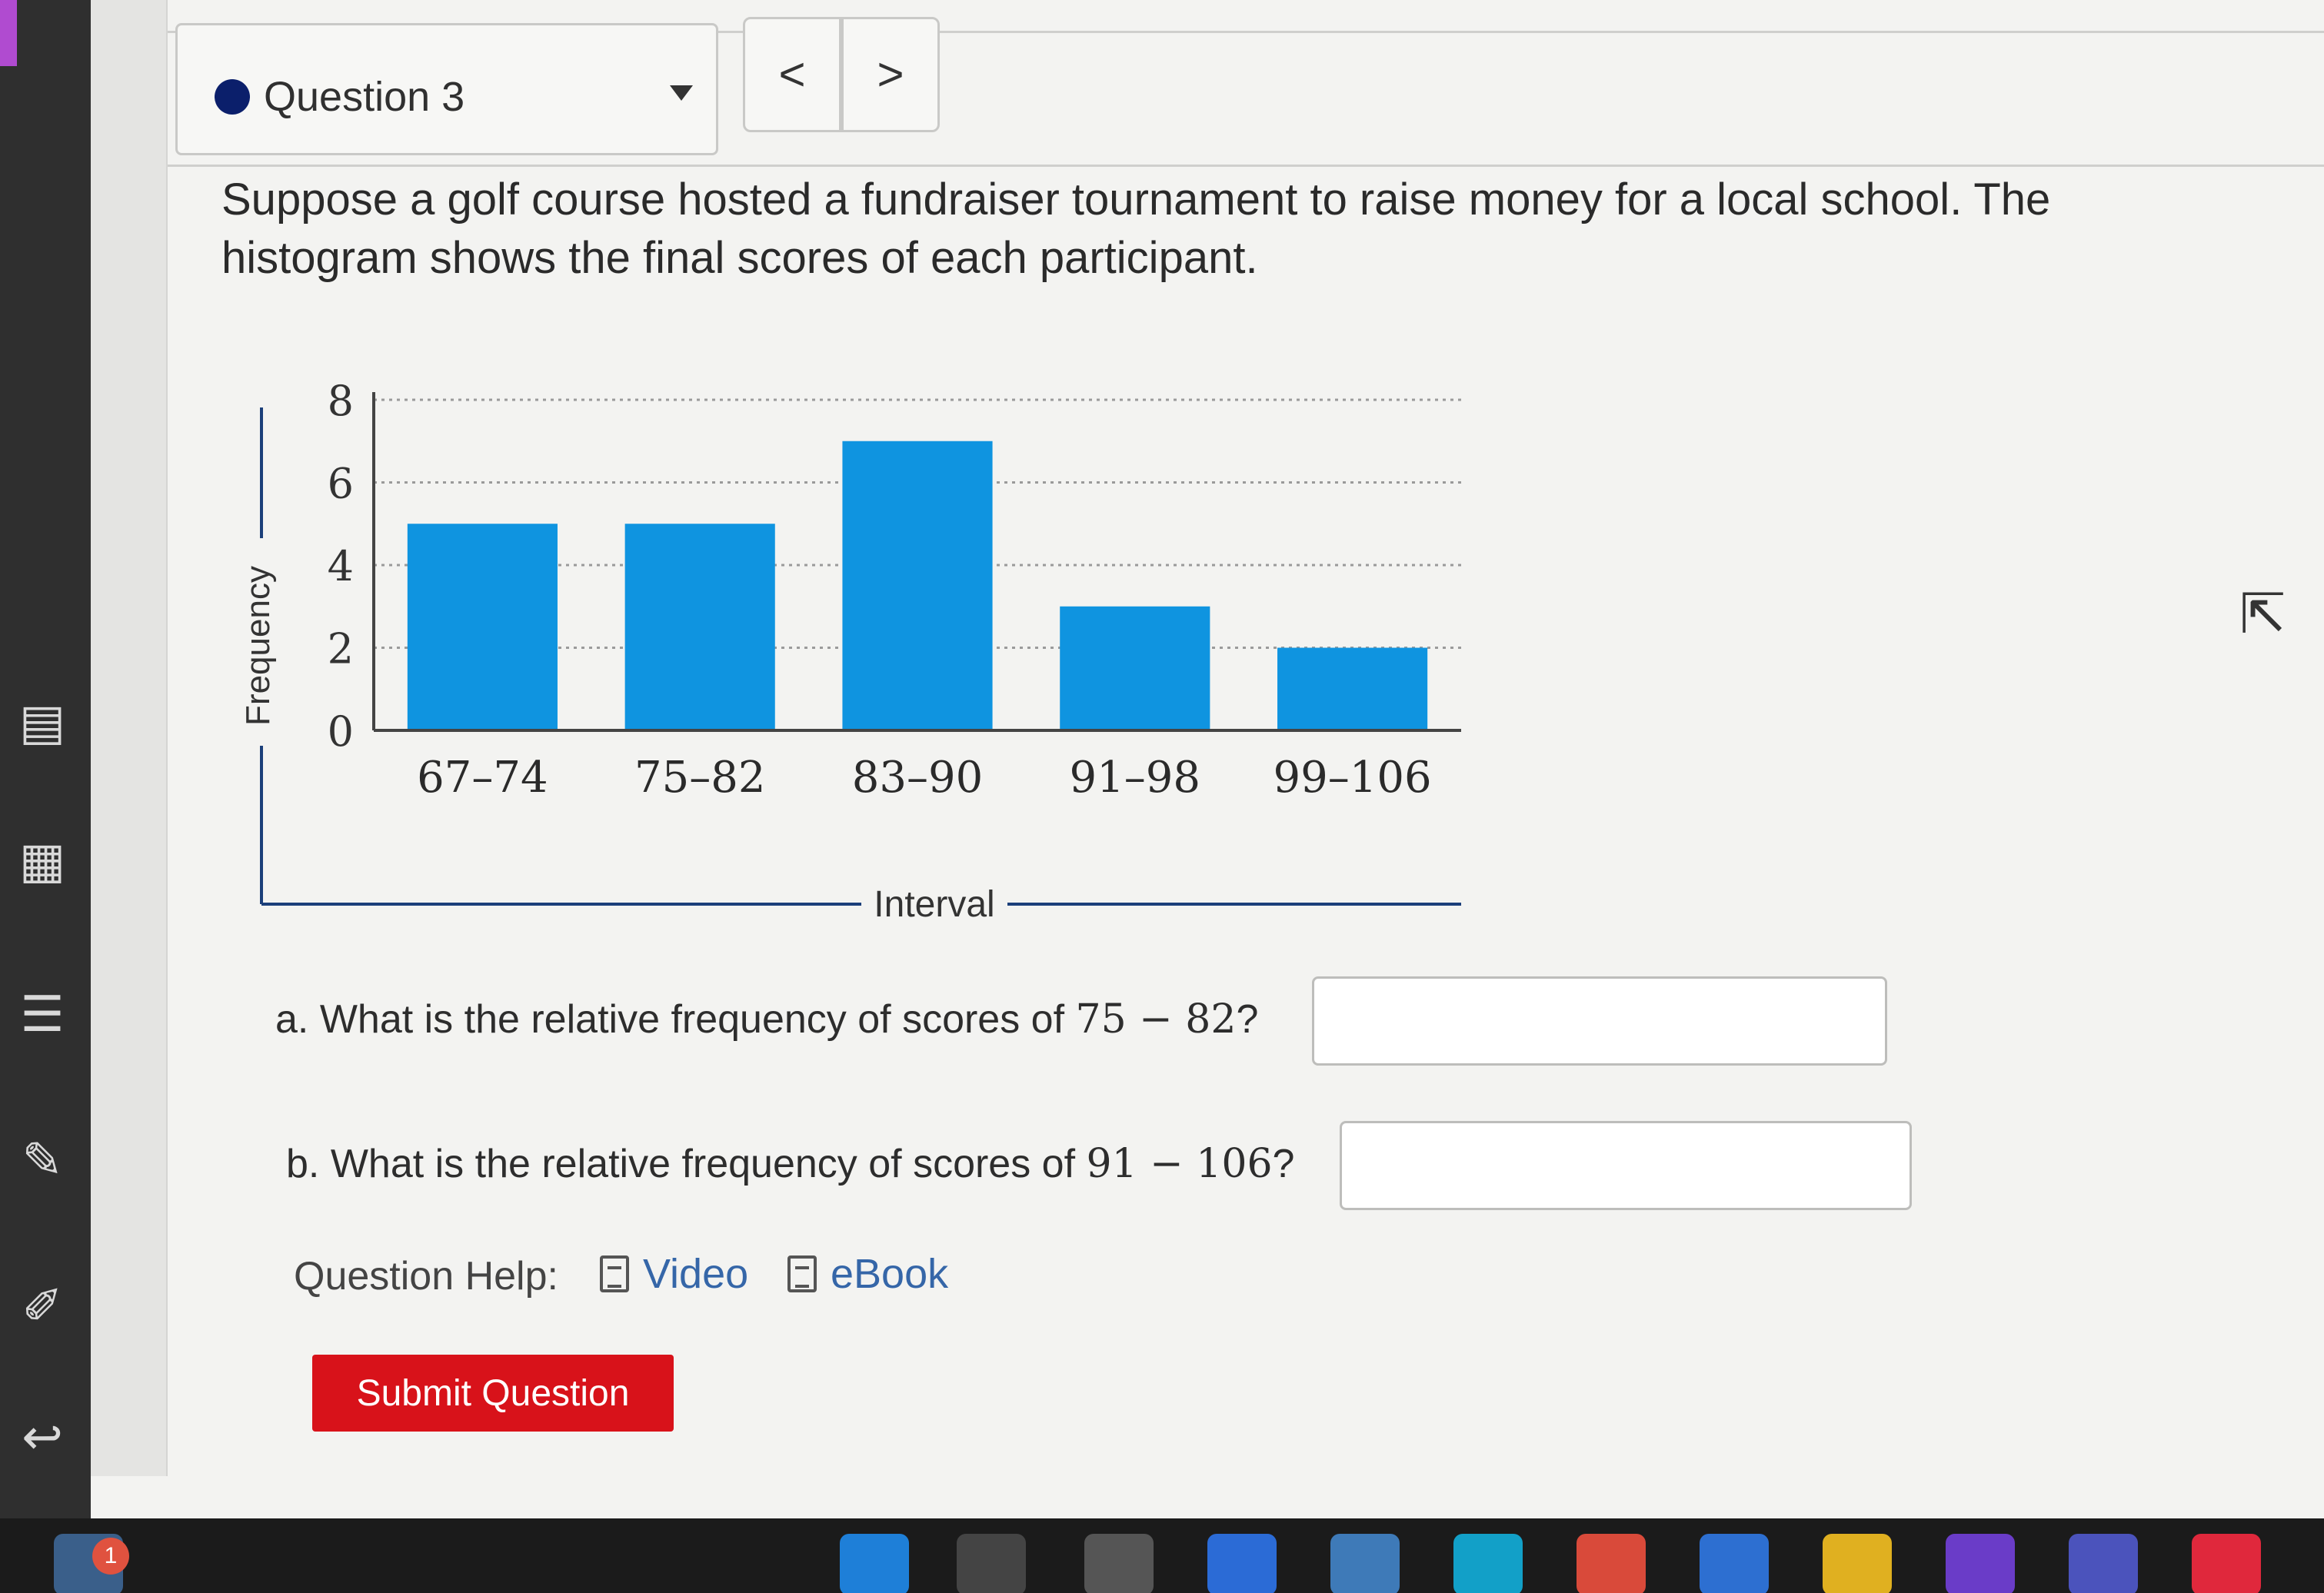 Image resolution: width=2324 pixels, height=1593 pixels. What do you see at coordinates (1365, 1563) in the screenshot?
I see `store-icon` at bounding box center [1365, 1563].